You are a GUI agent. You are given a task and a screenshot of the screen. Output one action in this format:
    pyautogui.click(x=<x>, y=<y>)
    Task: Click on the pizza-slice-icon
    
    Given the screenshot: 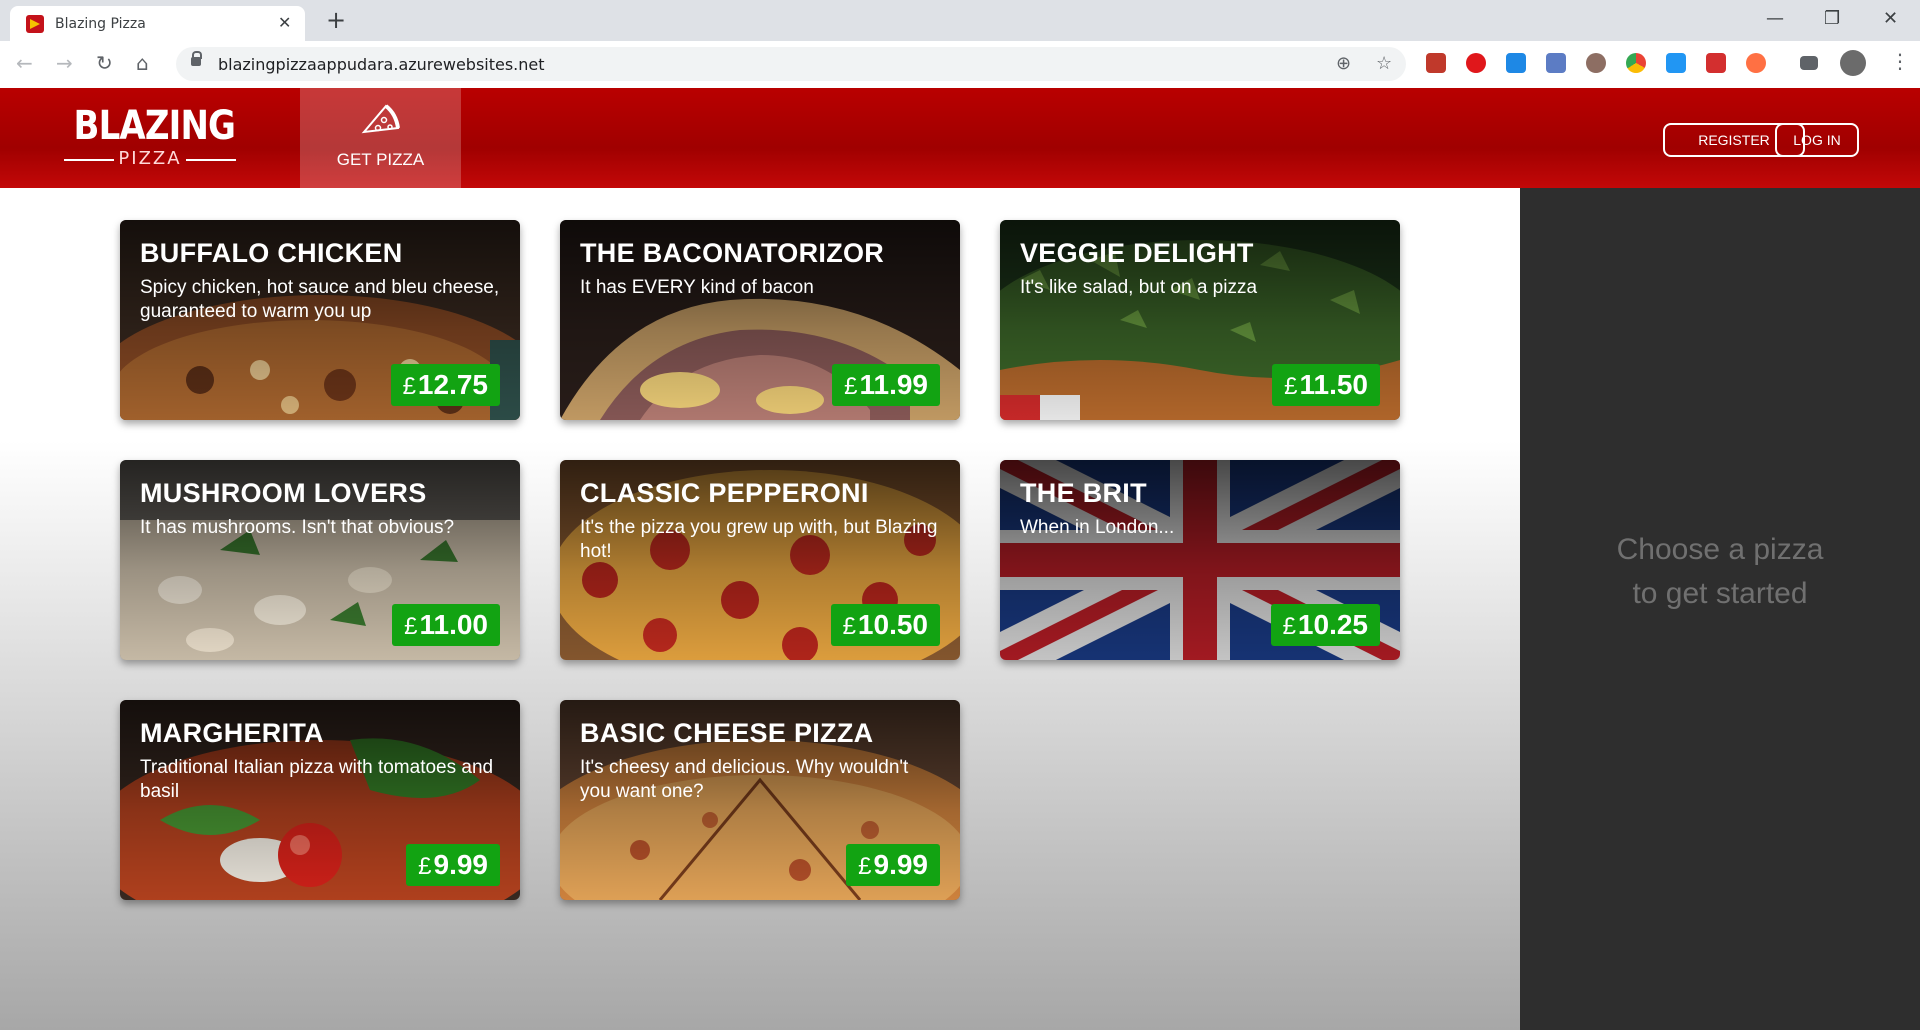 What is the action you would take?
    pyautogui.click(x=380, y=119)
    